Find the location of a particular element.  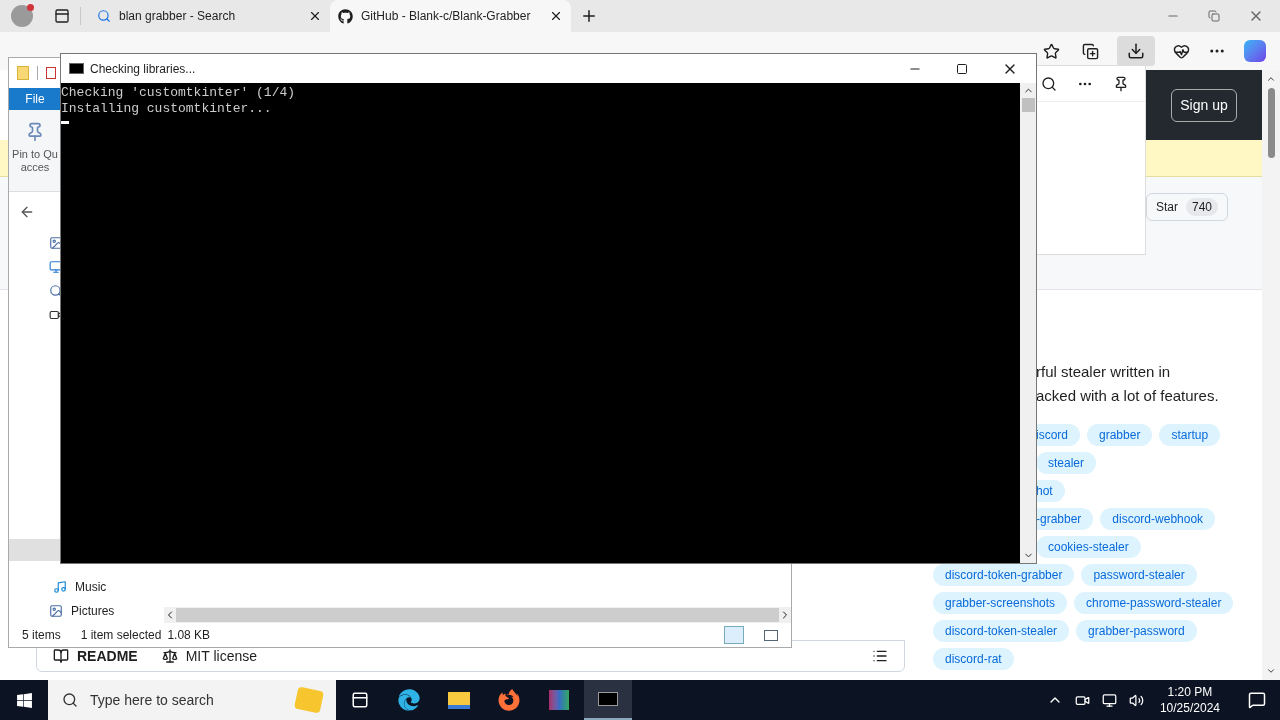

octocat-icon is located at coordinates (345, 16).